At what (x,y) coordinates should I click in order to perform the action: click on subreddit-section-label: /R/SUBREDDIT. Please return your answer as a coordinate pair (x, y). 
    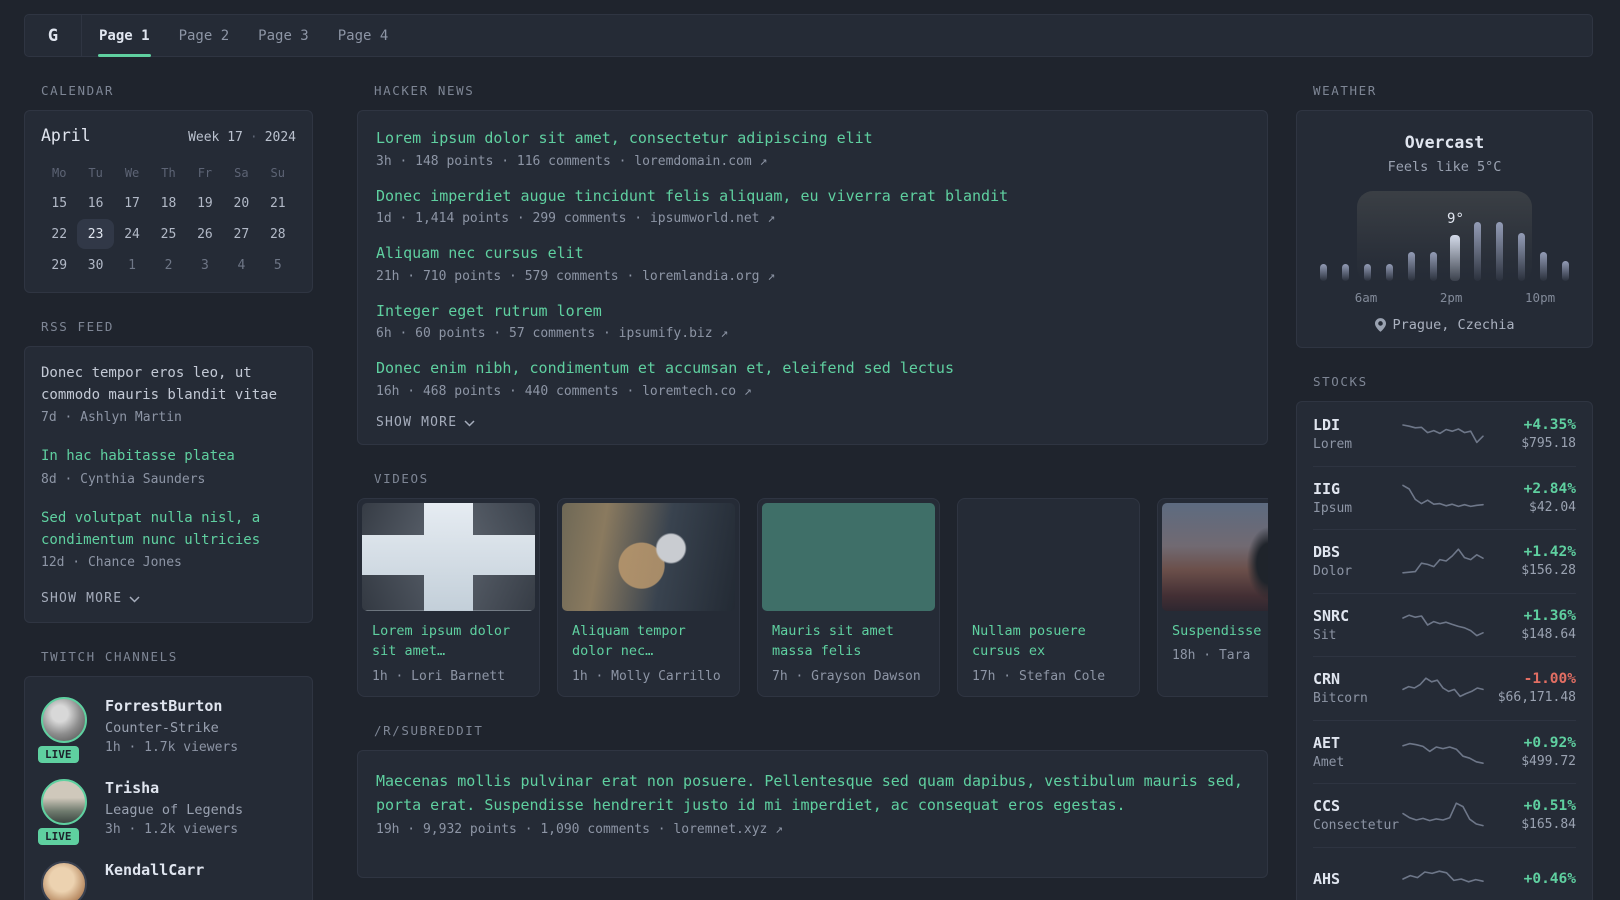
    Looking at the image, I should click on (429, 731).